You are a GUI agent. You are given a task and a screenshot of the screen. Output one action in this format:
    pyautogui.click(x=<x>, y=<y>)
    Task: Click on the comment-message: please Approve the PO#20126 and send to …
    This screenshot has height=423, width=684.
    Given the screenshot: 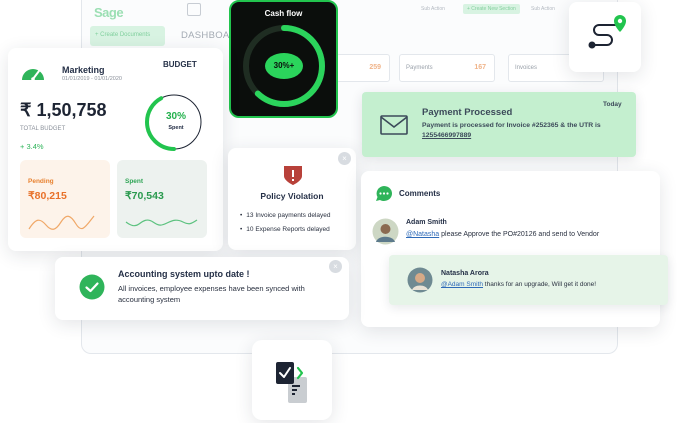 What is the action you would take?
    pyautogui.click(x=519, y=234)
    